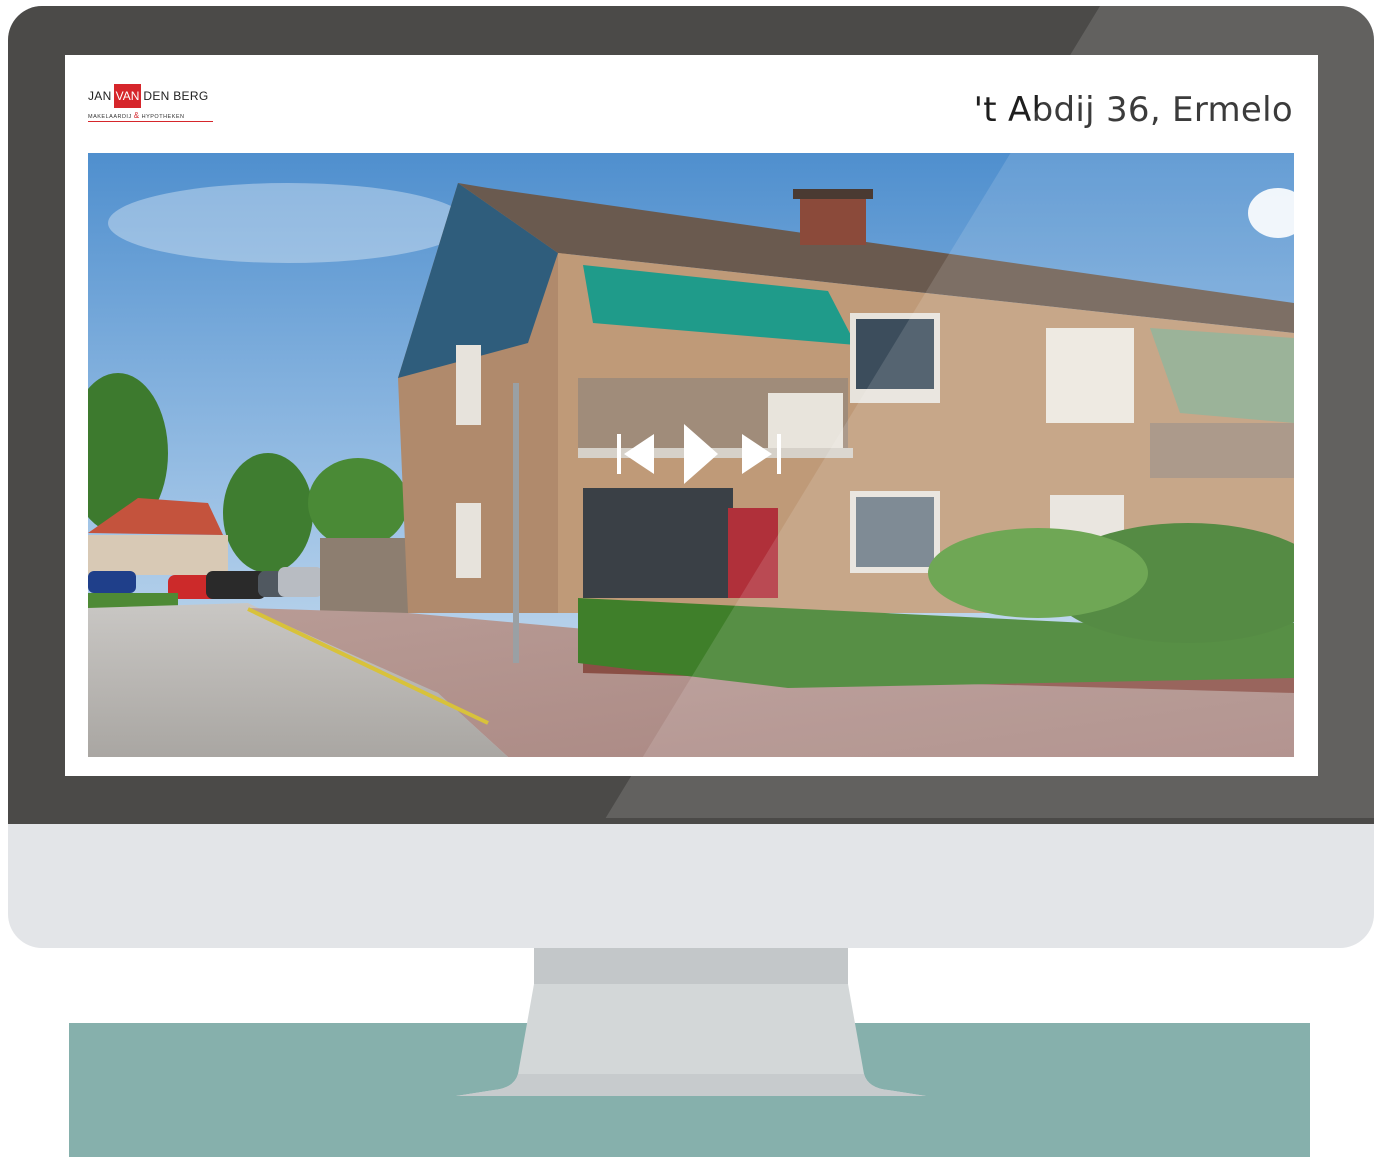 The image size is (1384, 1157). I want to click on logo-word-van: VAN, so click(127, 96).